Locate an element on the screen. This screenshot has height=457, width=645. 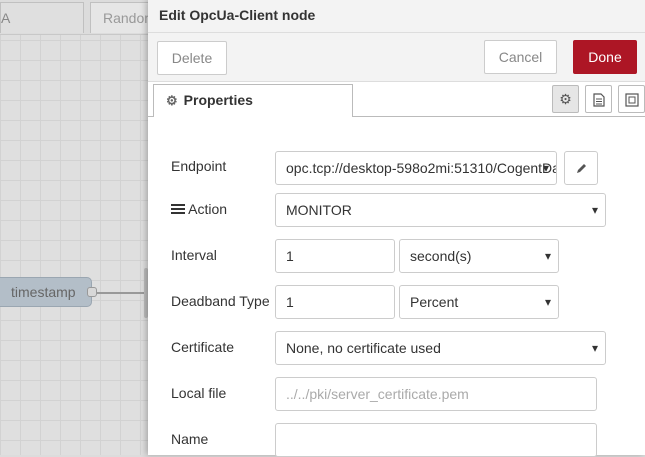
document-icon is located at coordinates (598, 100).